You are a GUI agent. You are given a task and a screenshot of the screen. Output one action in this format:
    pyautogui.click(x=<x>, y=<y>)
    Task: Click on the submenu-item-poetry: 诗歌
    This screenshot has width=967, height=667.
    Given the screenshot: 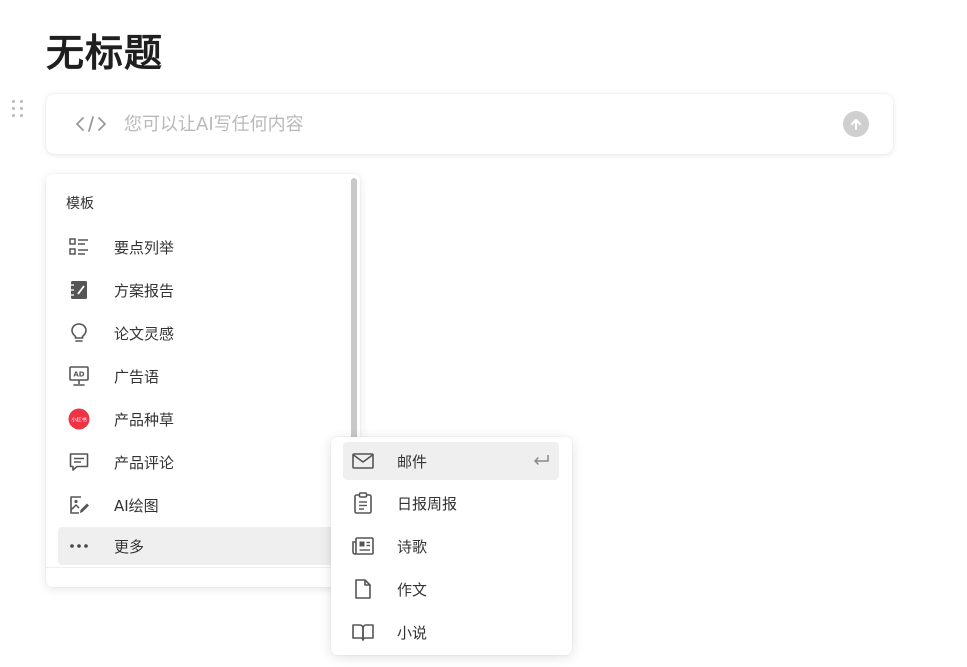 What is the action you would take?
    pyautogui.click(x=451, y=546)
    